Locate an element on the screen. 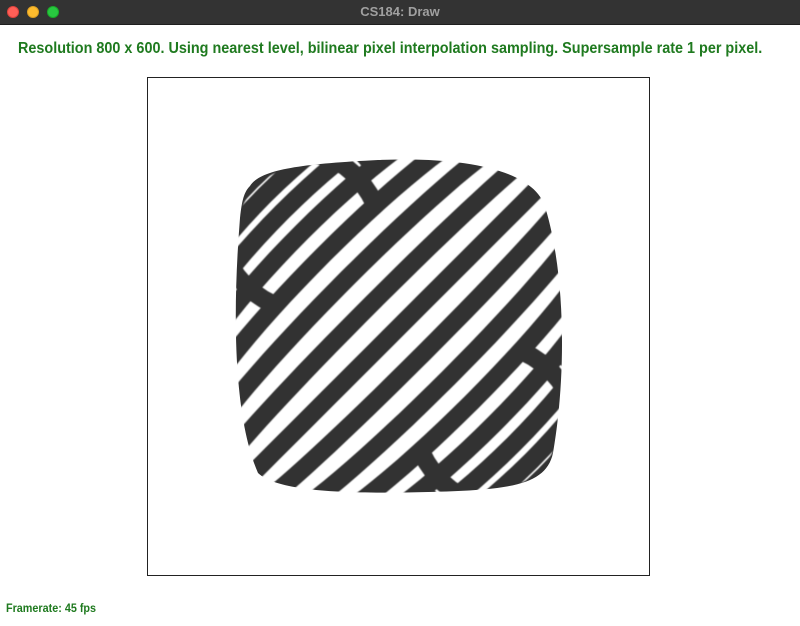  title-bar: CS184: Draw is located at coordinates (400, 12).